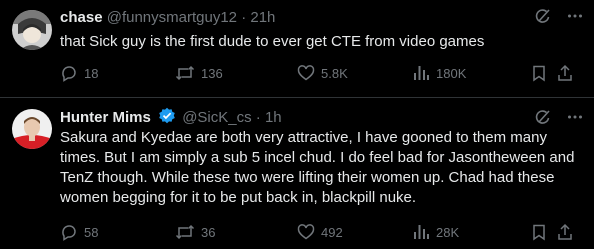  I want to click on timestamp: 1h, so click(273, 117).